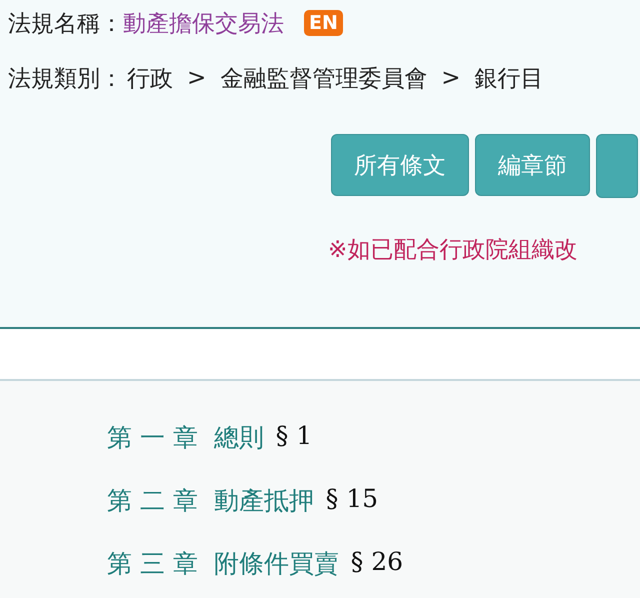  I want to click on notice-text: ※如已配合行政院組織改, so click(452, 250).